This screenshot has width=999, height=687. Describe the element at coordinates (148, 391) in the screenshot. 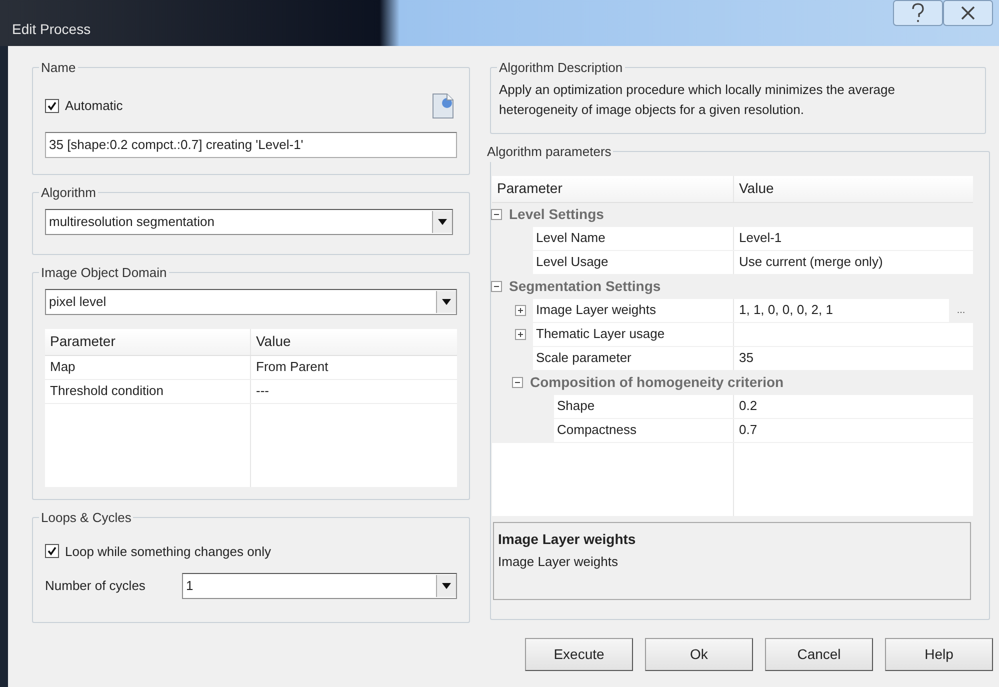

I see `table-cell: Threshold condition` at that location.